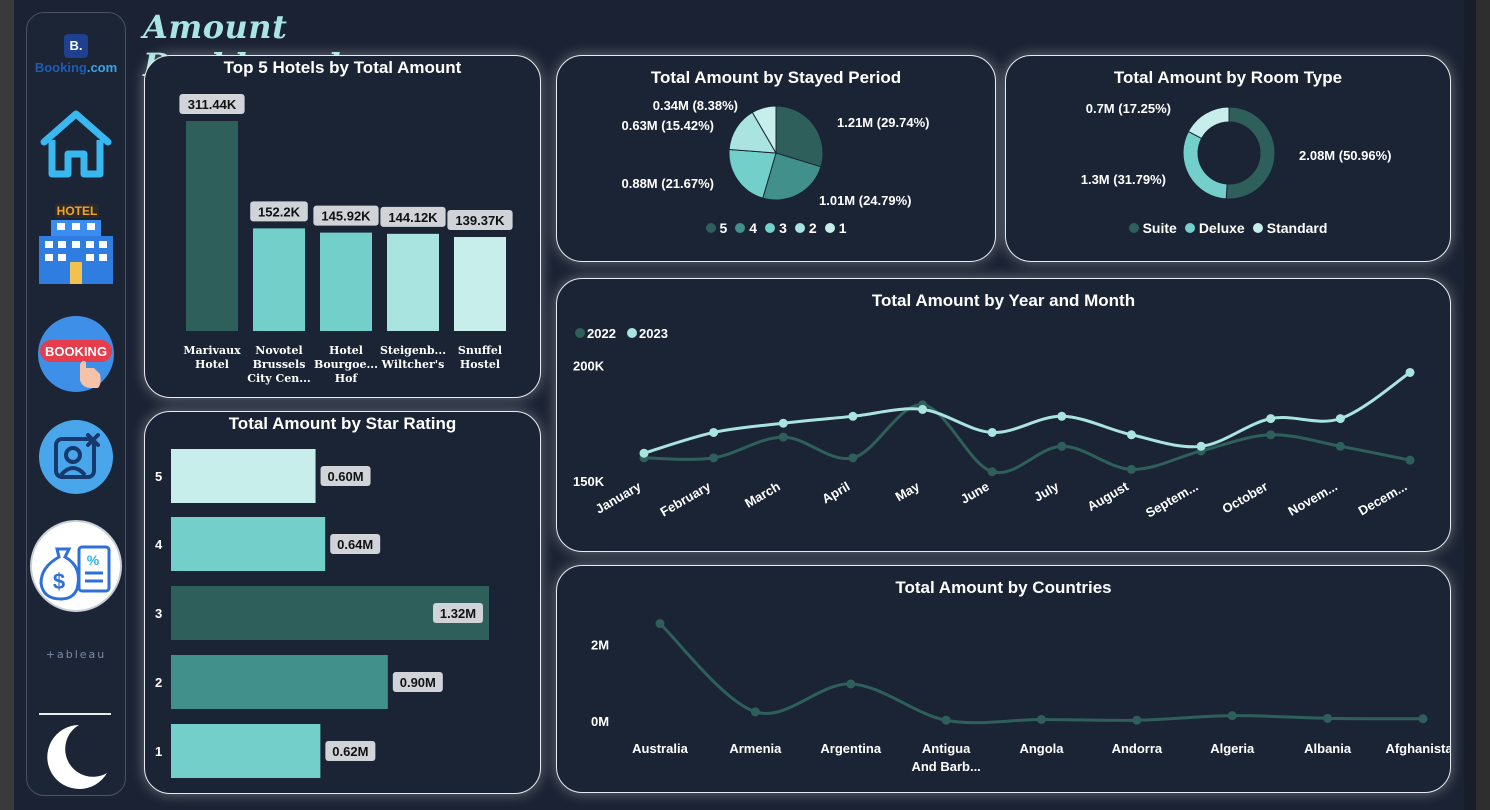  Describe the element at coordinates (158, 751) in the screenshot. I see `star-category-label: 1` at that location.